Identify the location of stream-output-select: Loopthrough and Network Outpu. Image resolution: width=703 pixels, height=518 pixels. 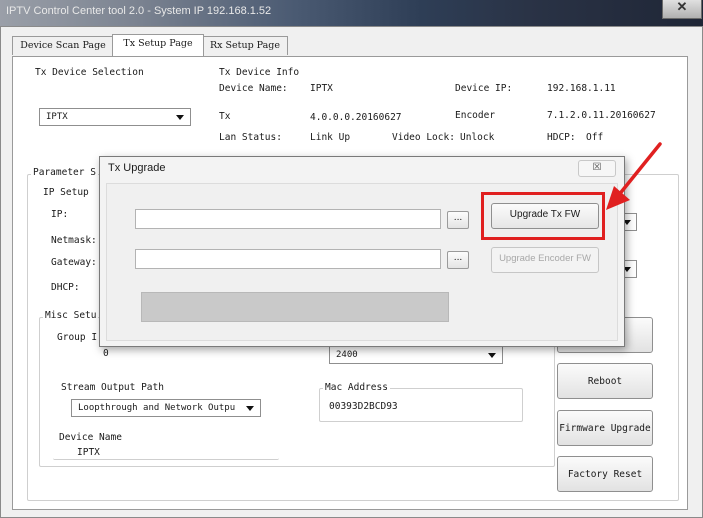
(166, 408).